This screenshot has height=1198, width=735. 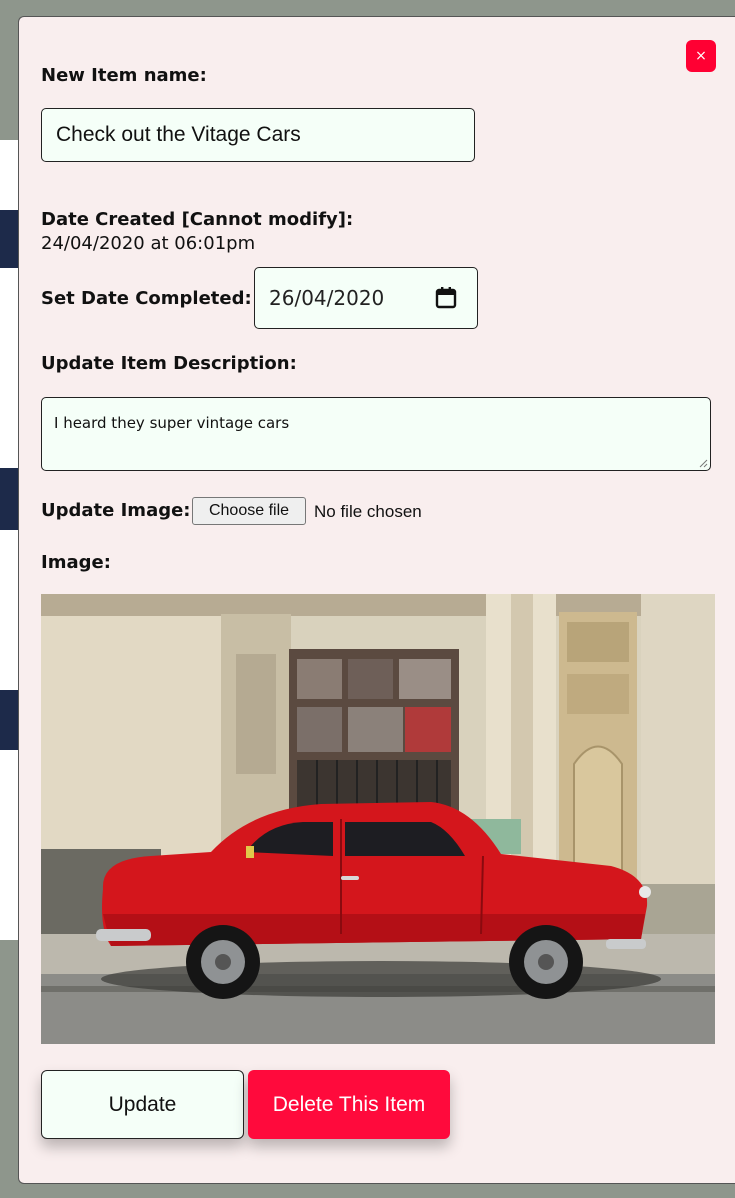 I want to click on resize-handle-icon, so click(x=703, y=463).